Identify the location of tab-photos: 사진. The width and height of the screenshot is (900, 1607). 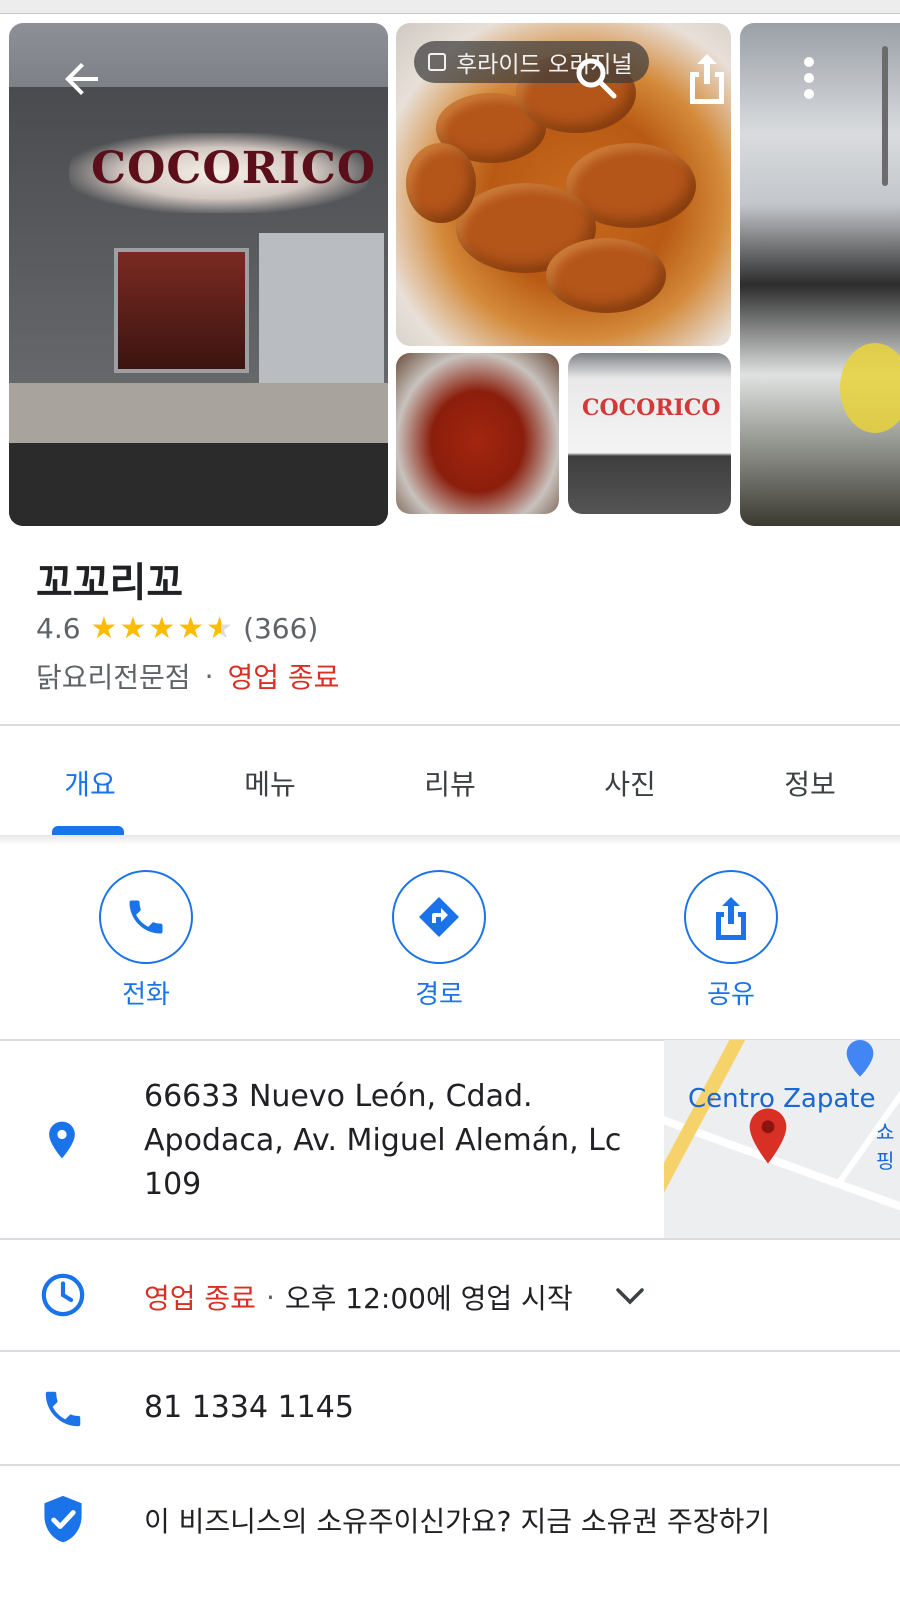
(630, 789).